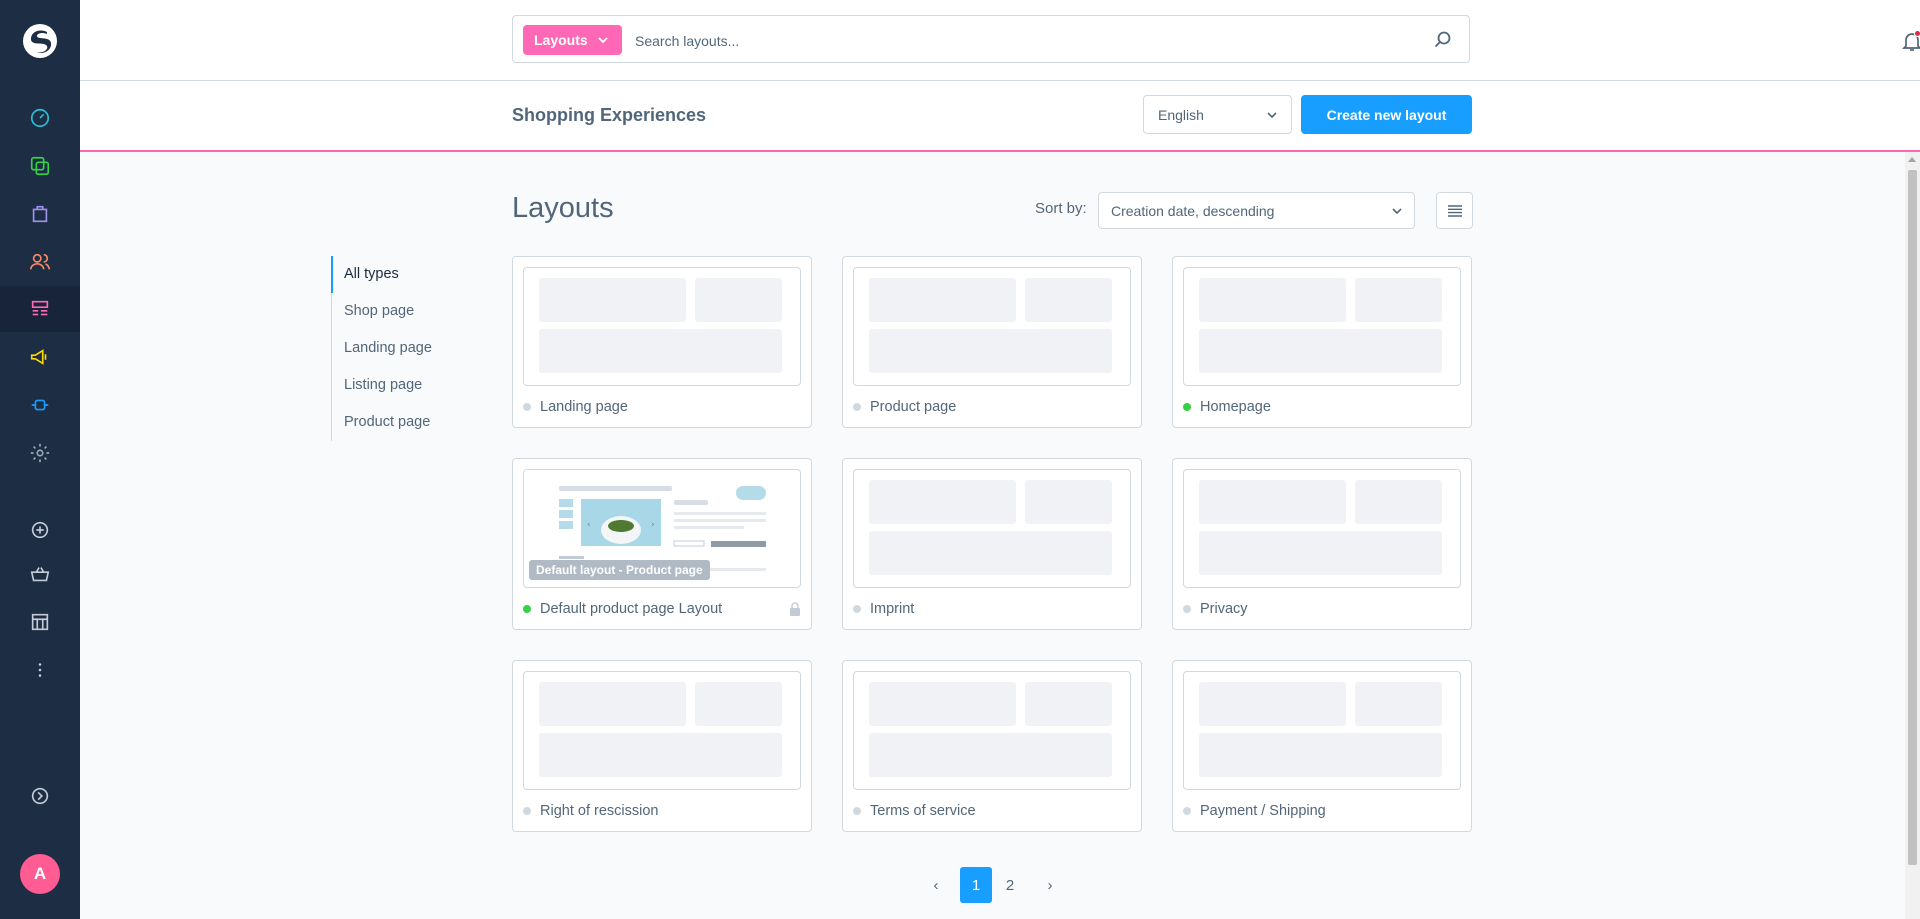  I want to click on filter-landing-page: Landing page, so click(398, 348).